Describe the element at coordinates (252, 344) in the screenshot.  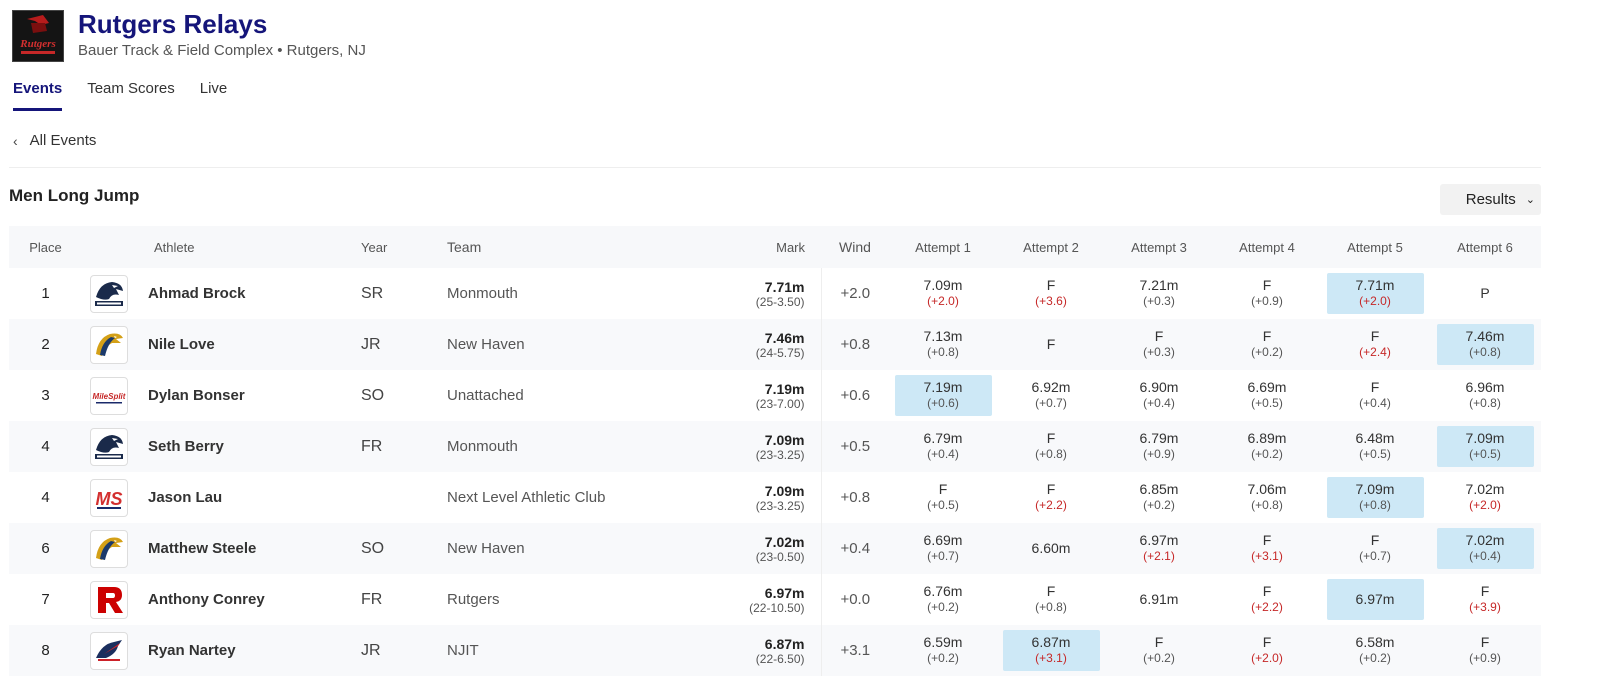
I see `athlete-name: Nile Love` at that location.